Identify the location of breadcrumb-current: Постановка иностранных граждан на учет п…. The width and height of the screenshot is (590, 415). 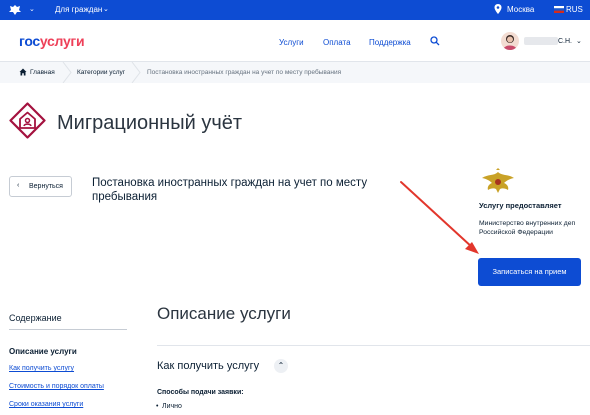
(244, 72).